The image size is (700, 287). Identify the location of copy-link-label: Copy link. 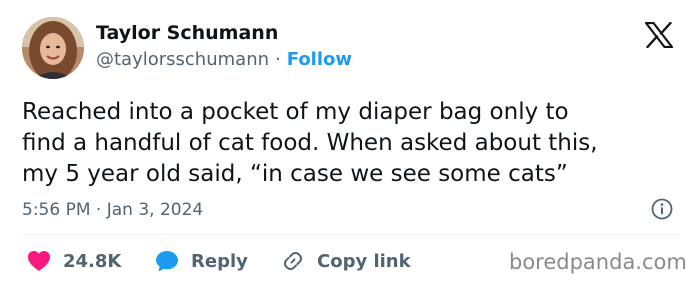
(364, 261).